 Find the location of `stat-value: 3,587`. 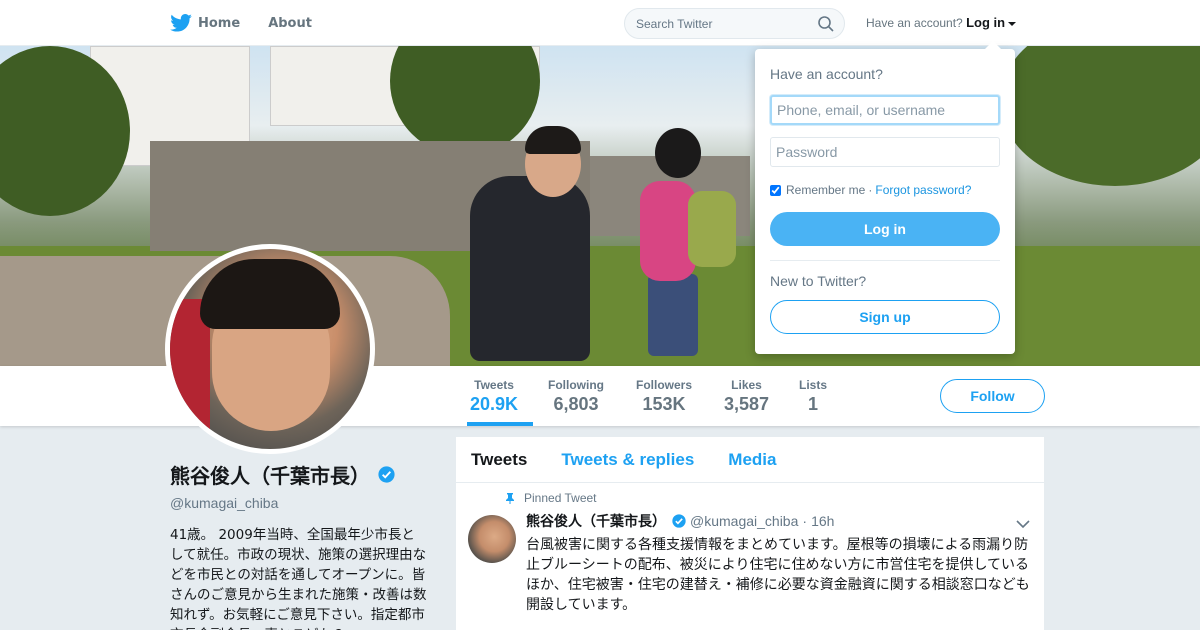

stat-value: 3,587 is located at coordinates (747, 404).